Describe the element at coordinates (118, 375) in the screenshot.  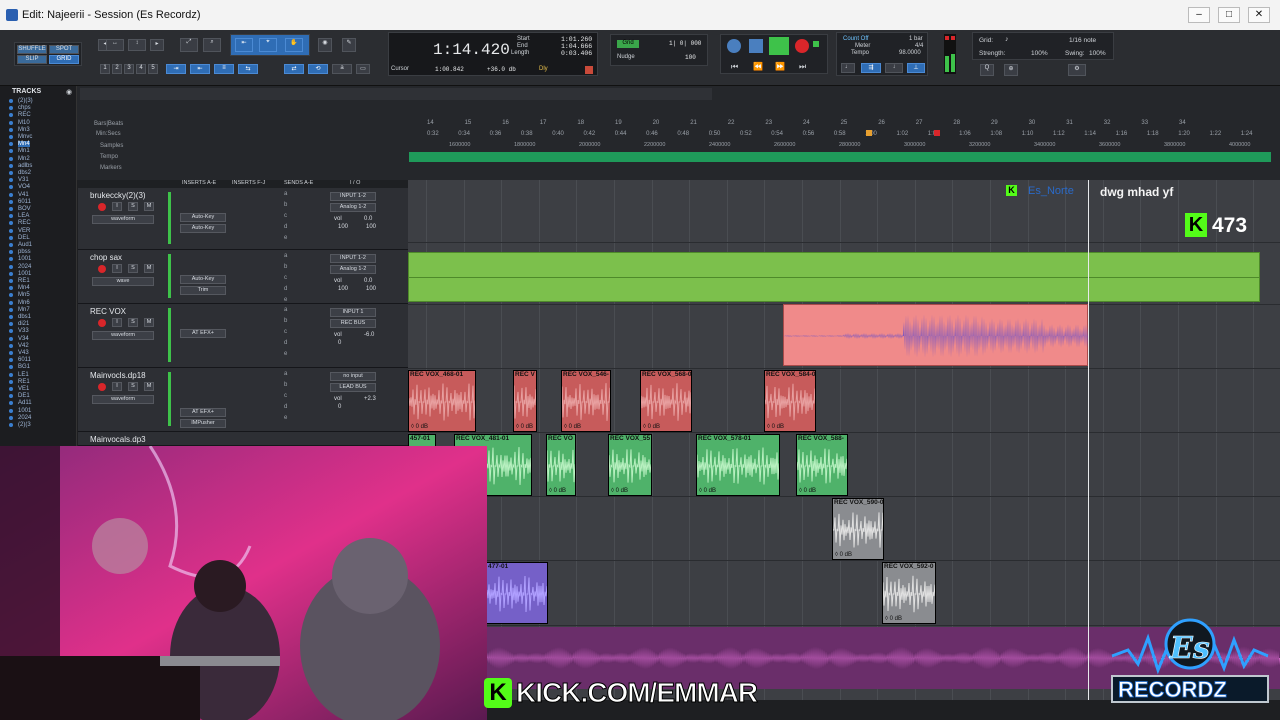
I see `track-name: Mainvocls.dp18` at that location.